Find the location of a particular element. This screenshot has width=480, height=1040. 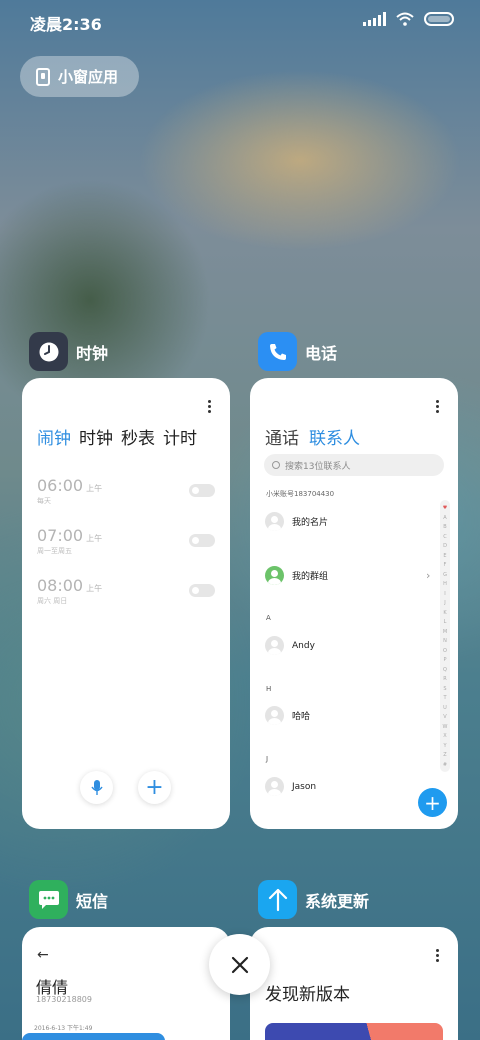

my-groups-label: 我的群组 is located at coordinates (310, 577).